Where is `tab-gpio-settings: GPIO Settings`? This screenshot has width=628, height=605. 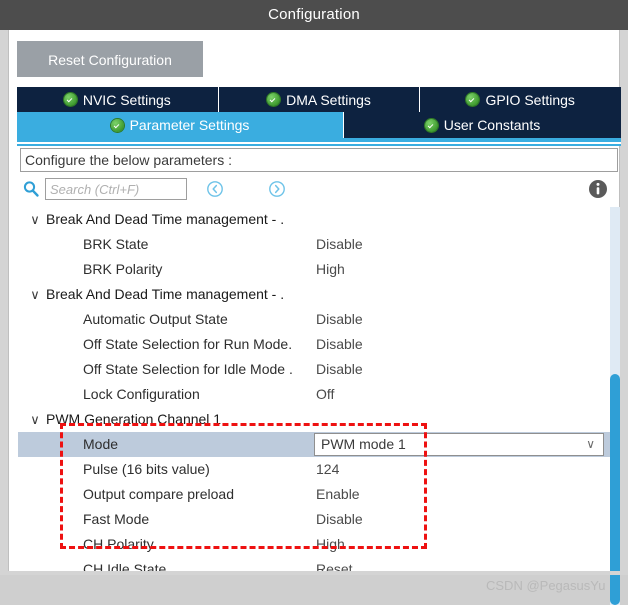
tab-gpio-settings: GPIO Settings is located at coordinates (521, 99).